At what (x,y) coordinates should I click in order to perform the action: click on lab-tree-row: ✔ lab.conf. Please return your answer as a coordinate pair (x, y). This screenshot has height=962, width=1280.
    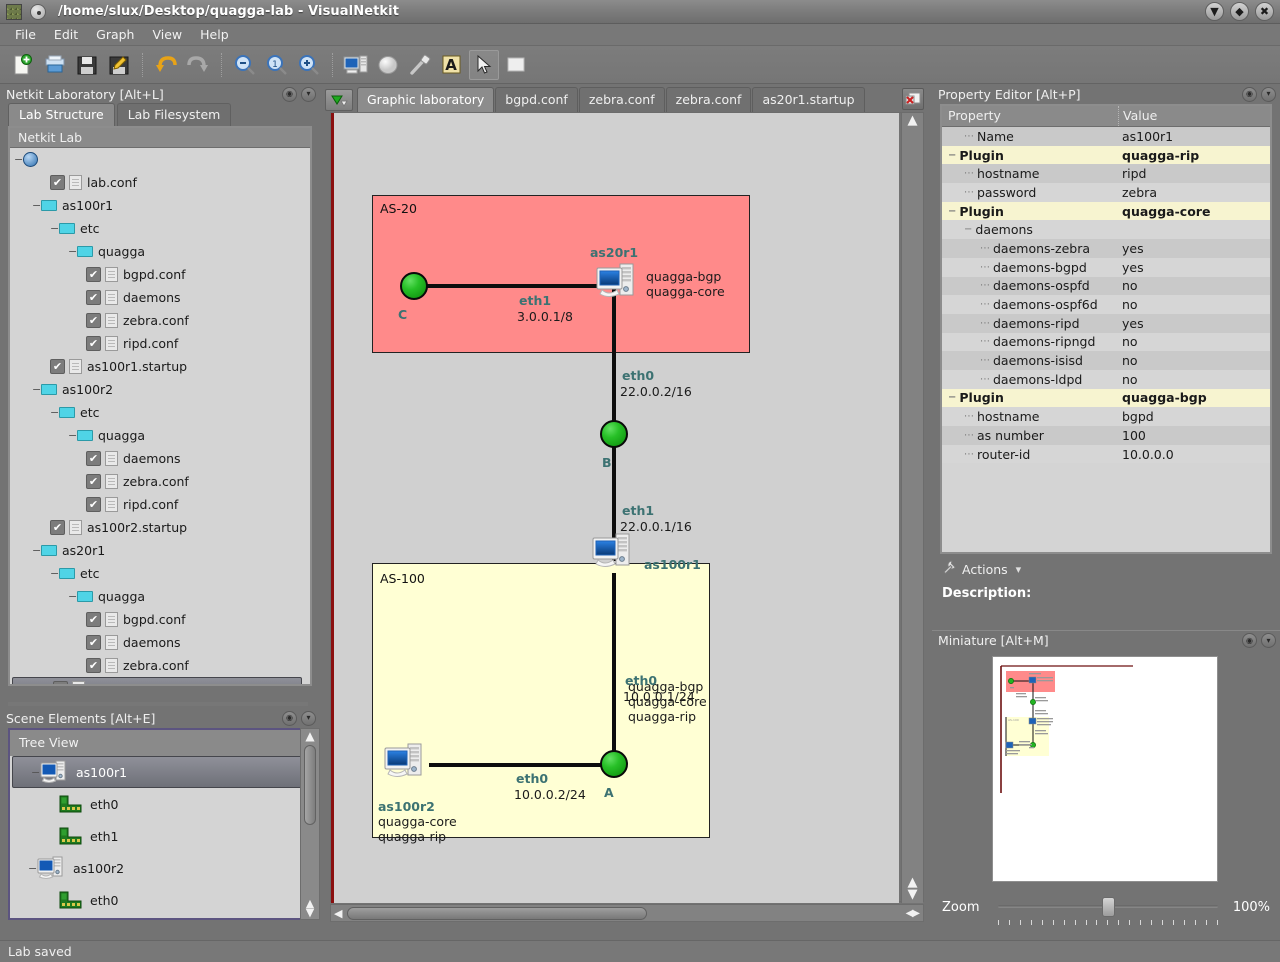
    Looking at the image, I should click on (160, 182).